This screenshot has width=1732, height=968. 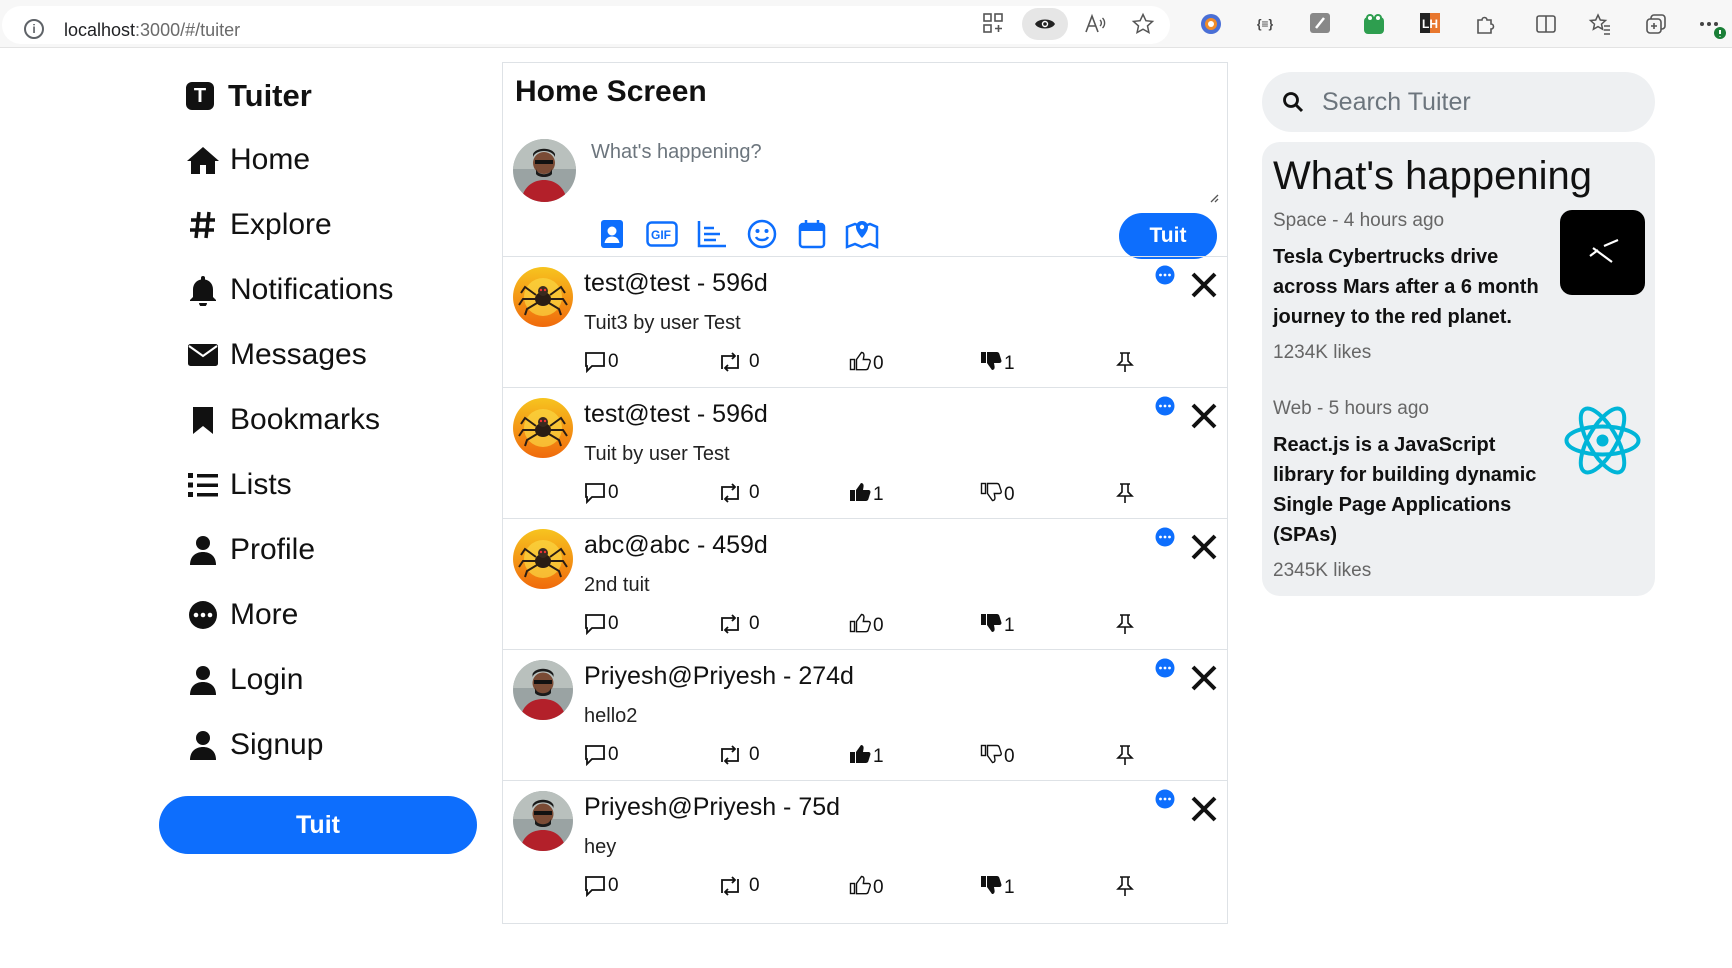 What do you see at coordinates (254, 745) in the screenshot?
I see `nav-item-signup: Signup` at bounding box center [254, 745].